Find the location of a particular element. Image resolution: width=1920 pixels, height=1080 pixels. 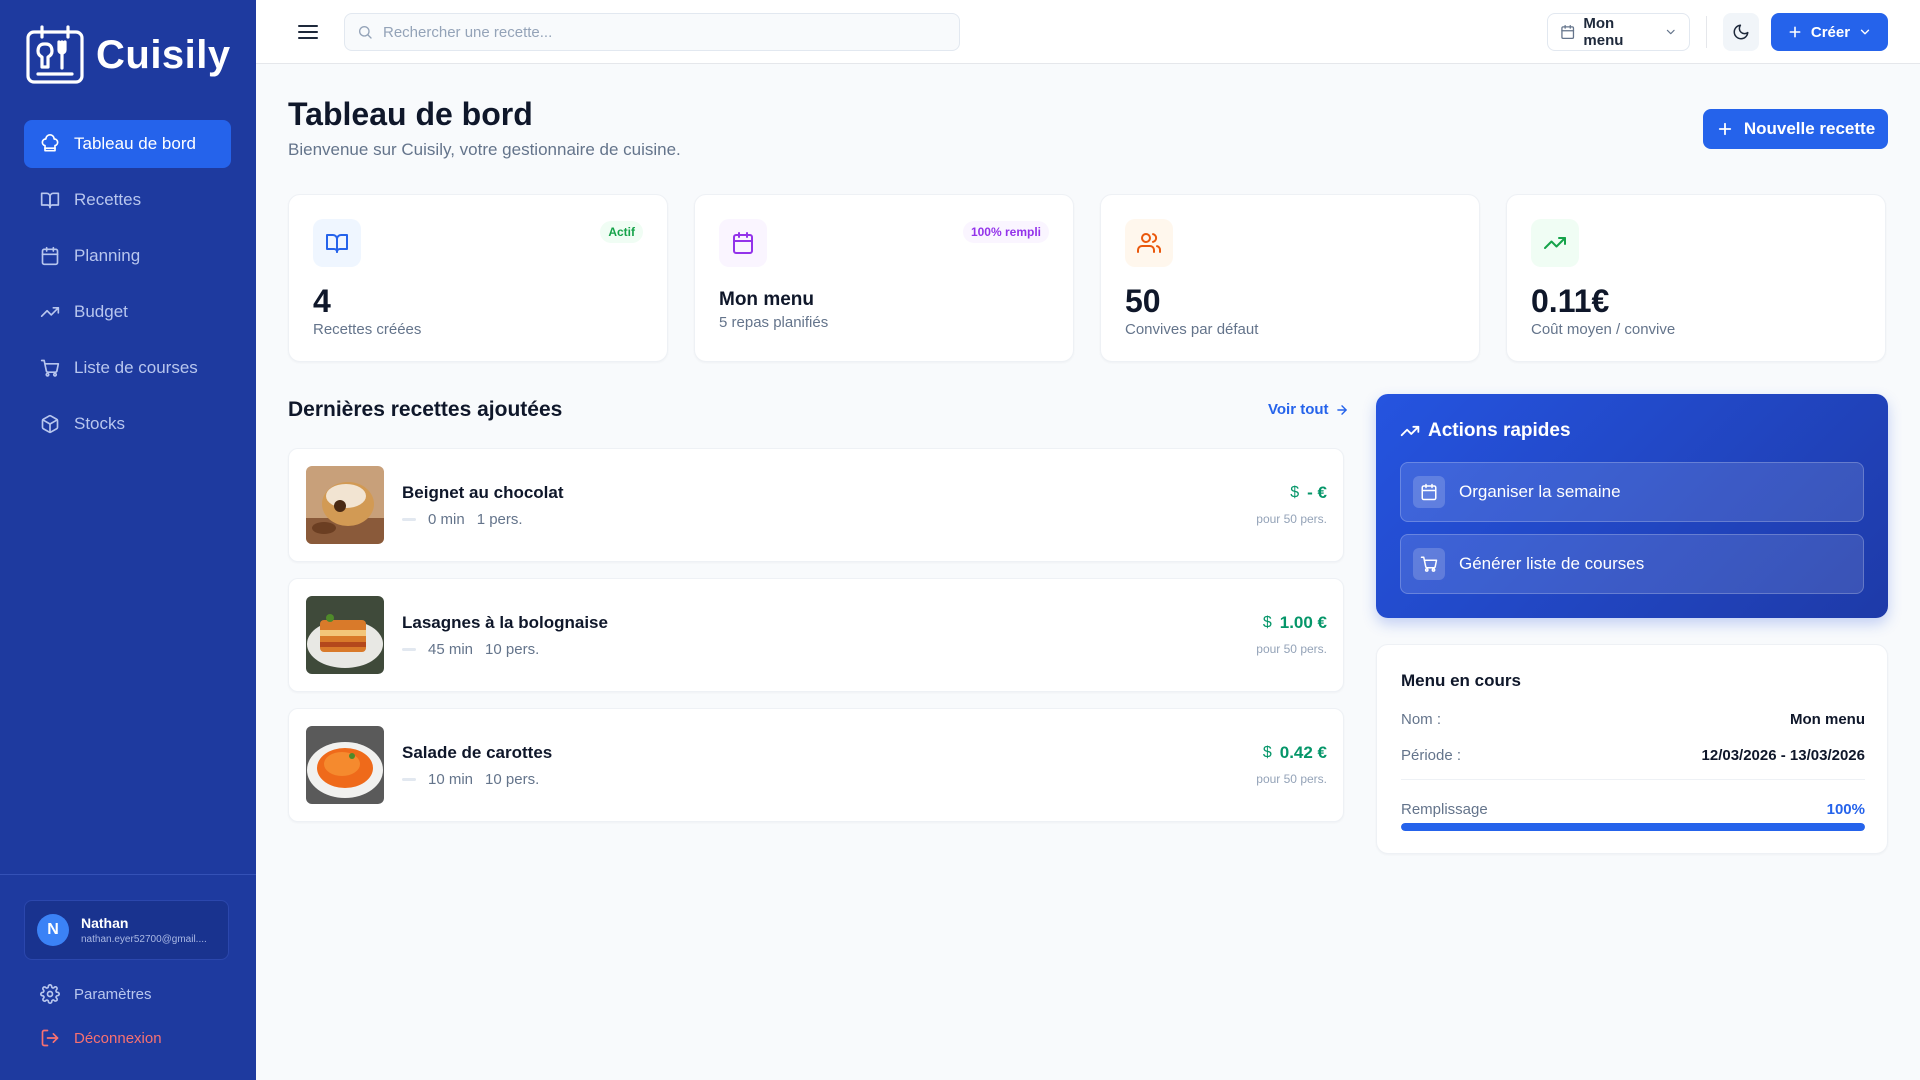

logout-label: Déconnexion is located at coordinates (118, 1038).